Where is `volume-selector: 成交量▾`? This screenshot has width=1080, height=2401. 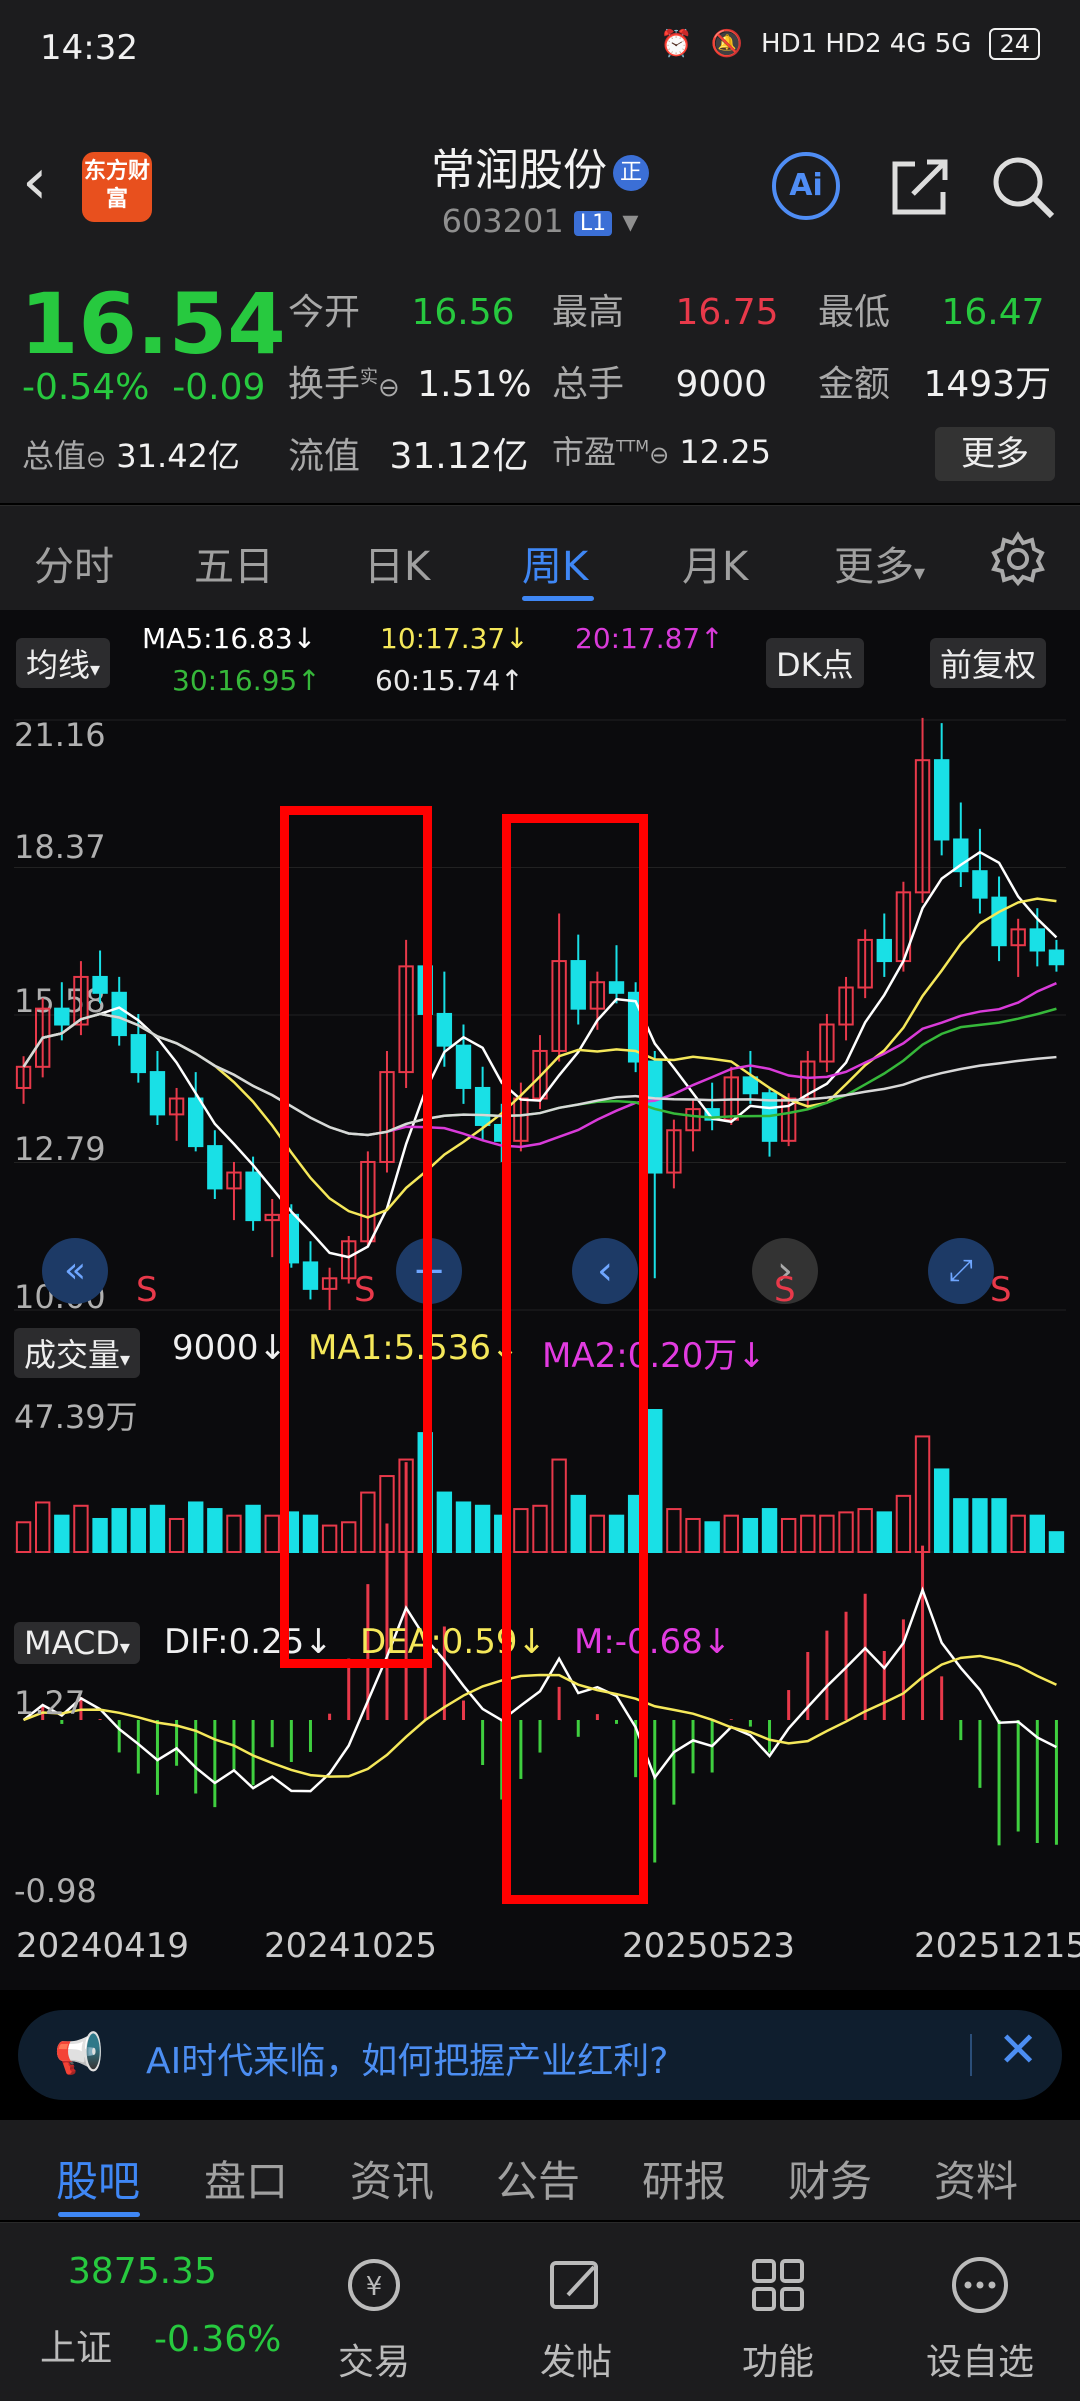
volume-selector: 成交量▾ is located at coordinates (77, 1353).